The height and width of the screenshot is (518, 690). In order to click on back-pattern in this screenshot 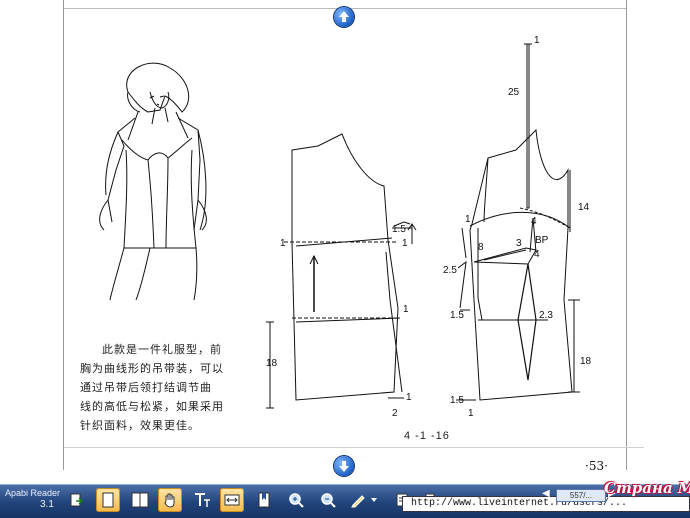, I will do `click(341, 271)`.